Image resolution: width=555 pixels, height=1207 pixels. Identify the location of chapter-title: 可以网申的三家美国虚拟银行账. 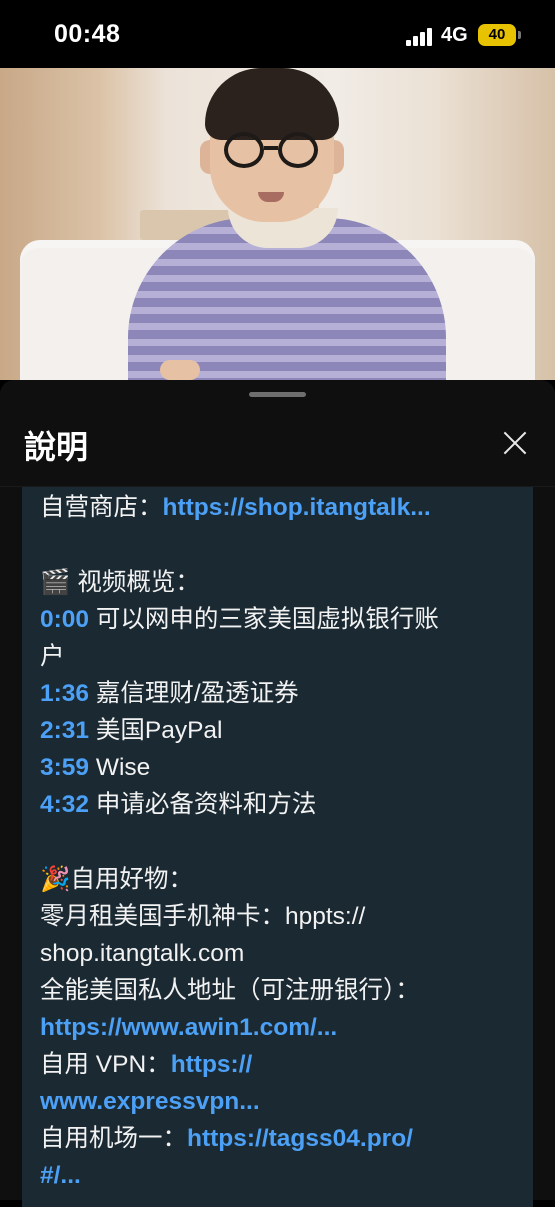
(267, 619).